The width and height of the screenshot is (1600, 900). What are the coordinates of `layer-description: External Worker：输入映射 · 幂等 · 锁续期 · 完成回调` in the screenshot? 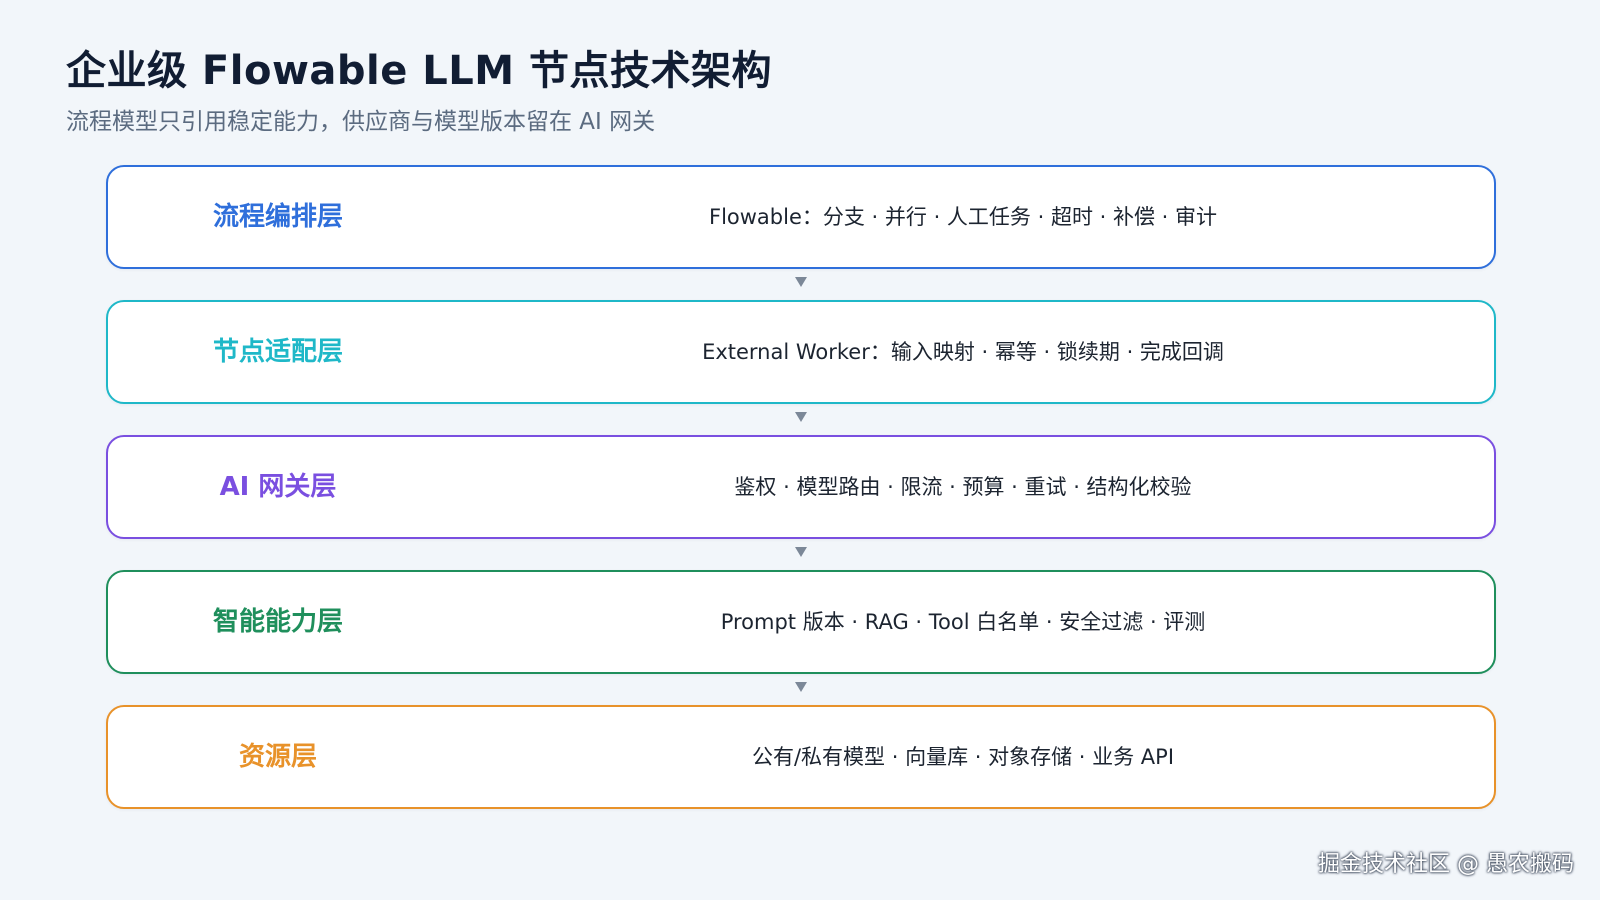 It's located at (963, 352).